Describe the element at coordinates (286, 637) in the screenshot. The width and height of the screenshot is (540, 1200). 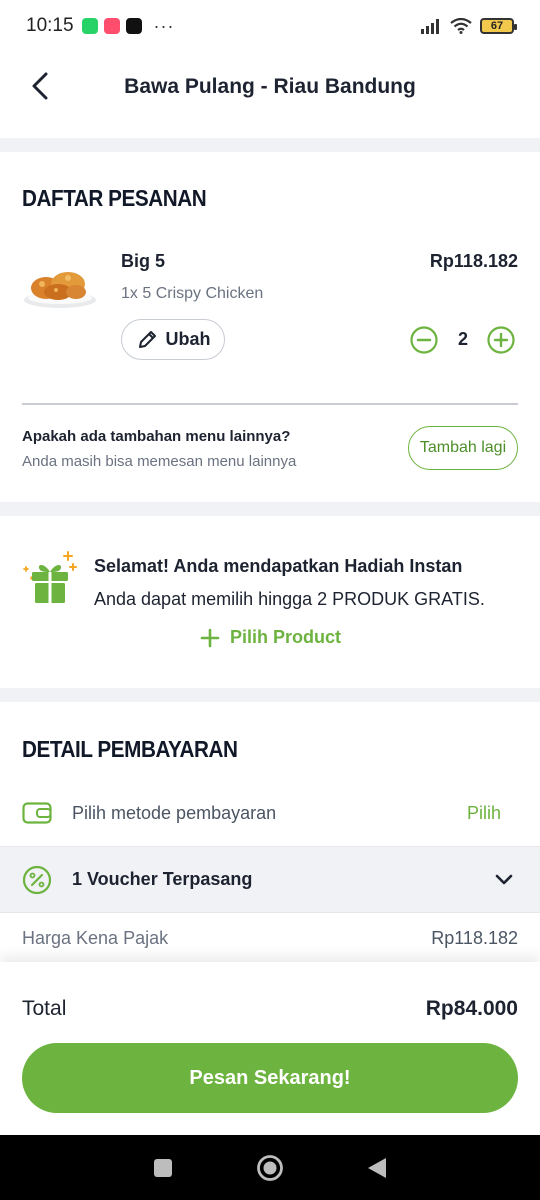
I see `pick-product-label: Pilih Product` at that location.